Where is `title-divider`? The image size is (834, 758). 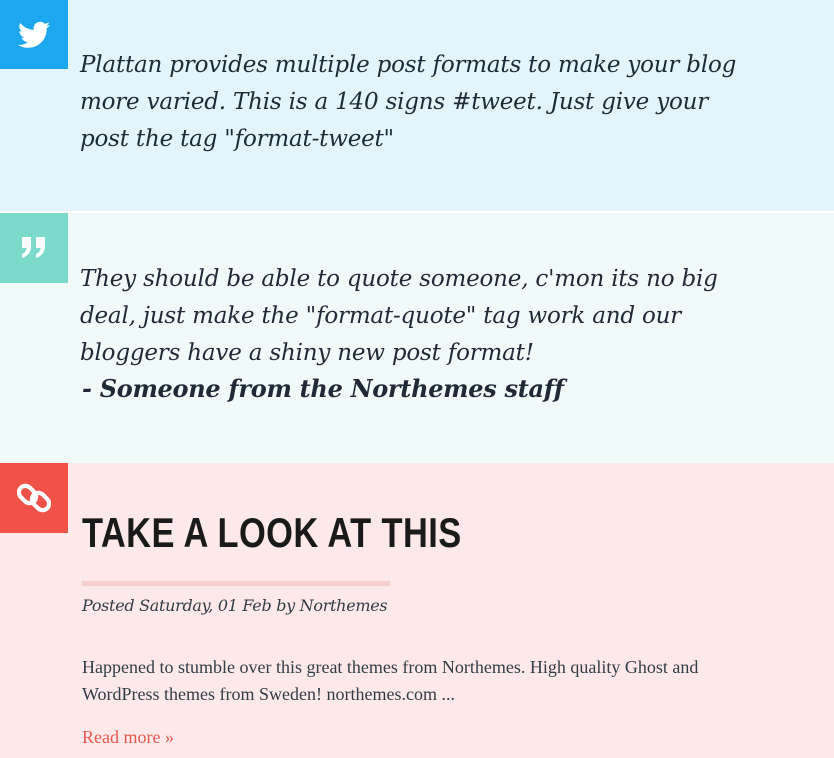 title-divider is located at coordinates (236, 583).